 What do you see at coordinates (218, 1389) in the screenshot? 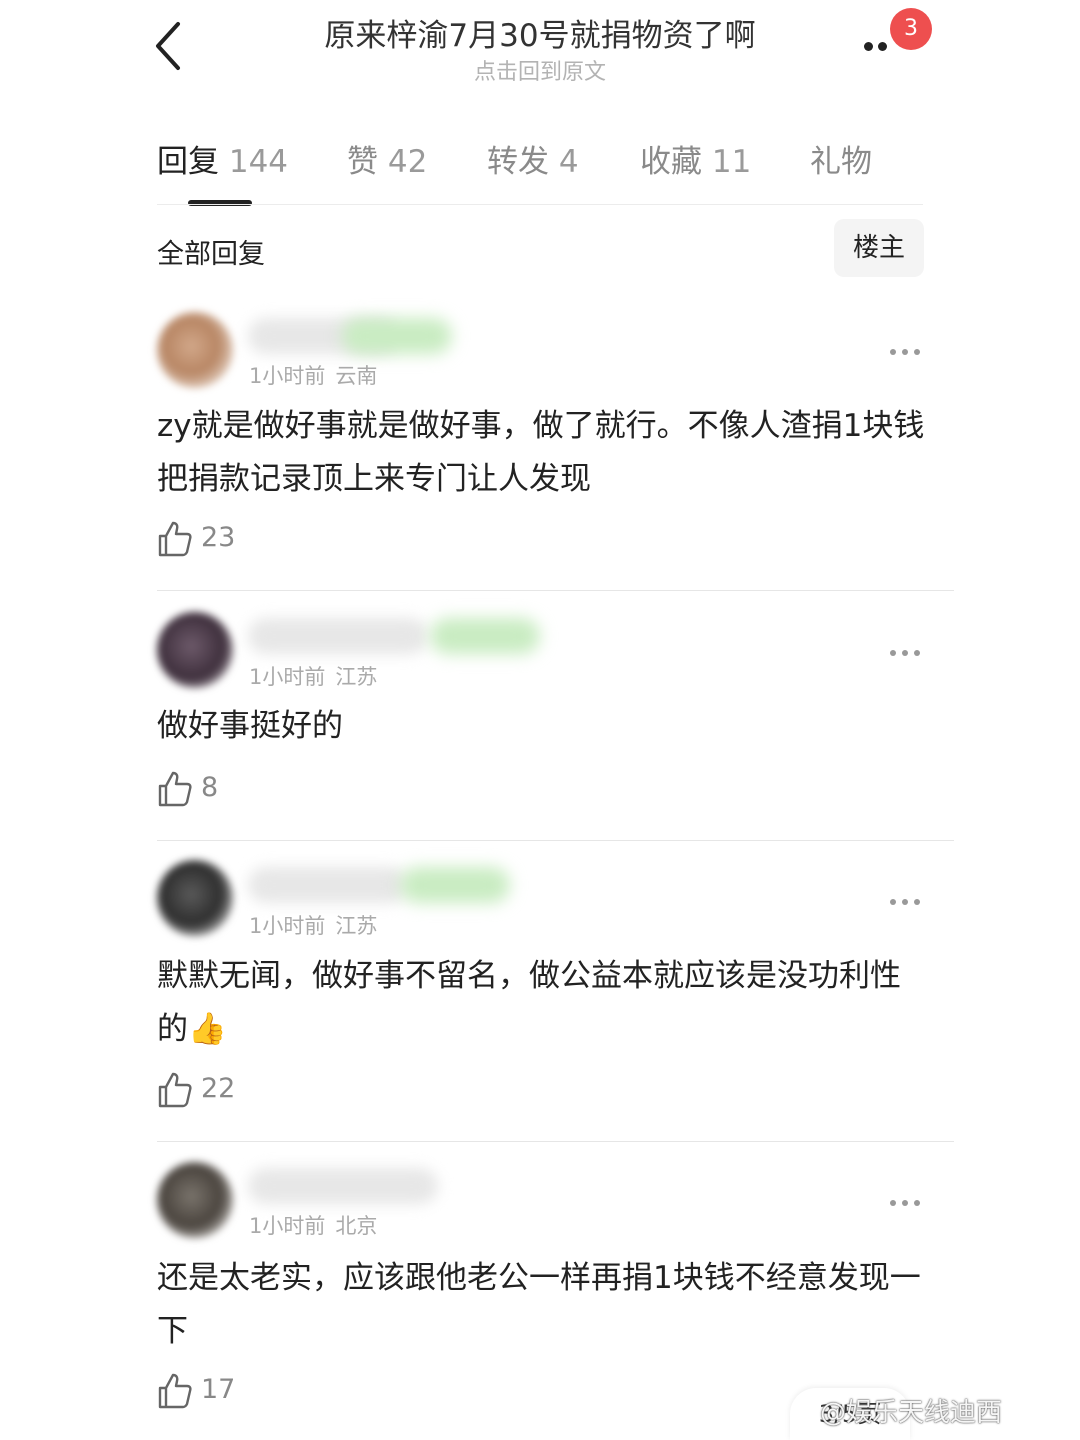
I see `like-count: 17` at bounding box center [218, 1389].